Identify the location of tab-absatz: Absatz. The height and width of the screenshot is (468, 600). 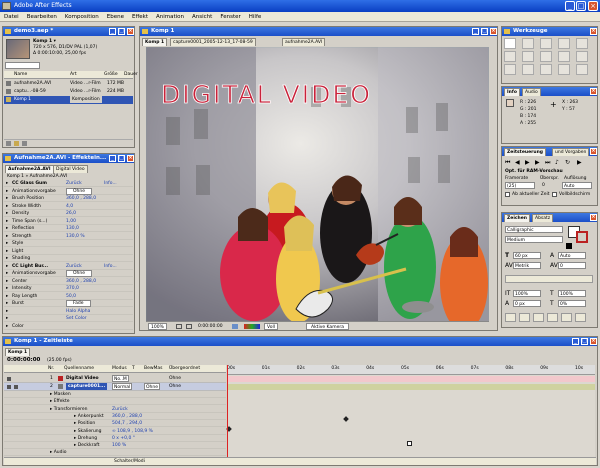
(543, 218).